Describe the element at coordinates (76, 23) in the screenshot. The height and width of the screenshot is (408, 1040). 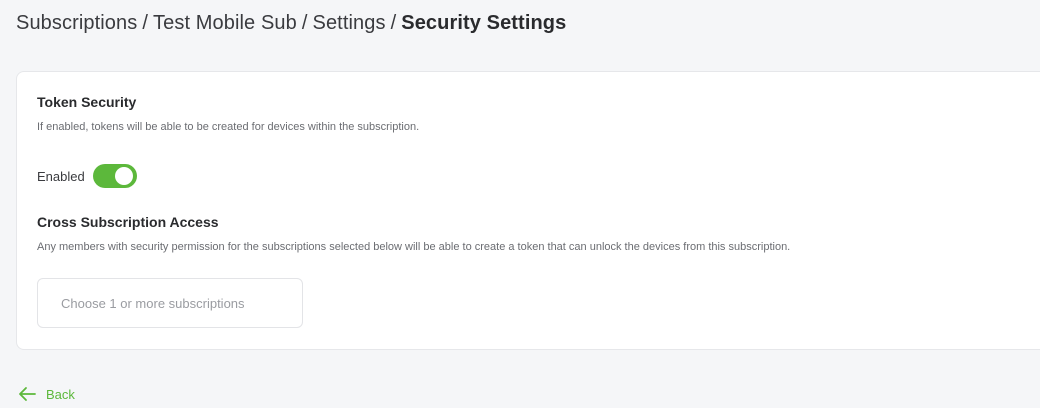
I see `breadcrumb-item-subscriptions: Subscriptions` at that location.